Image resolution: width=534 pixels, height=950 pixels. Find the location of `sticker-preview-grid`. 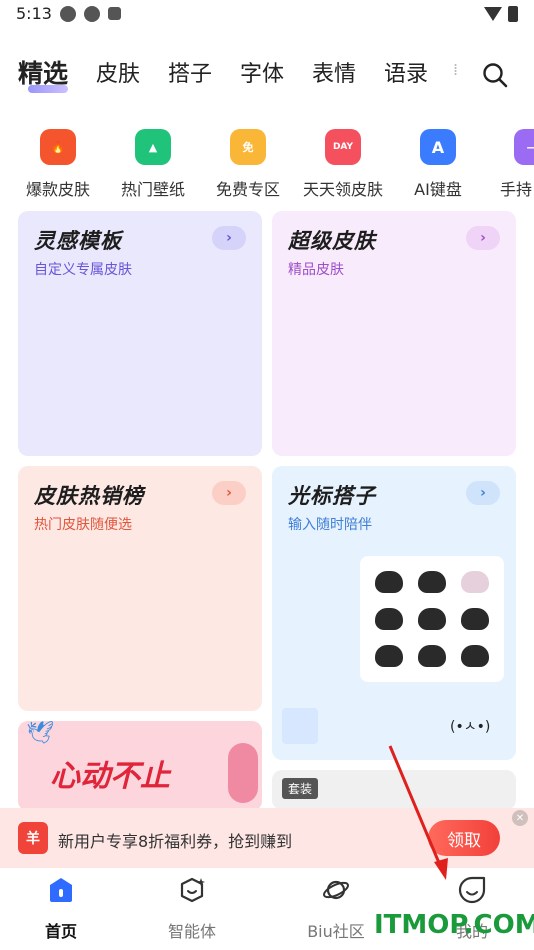

sticker-preview-grid is located at coordinates (432, 619).